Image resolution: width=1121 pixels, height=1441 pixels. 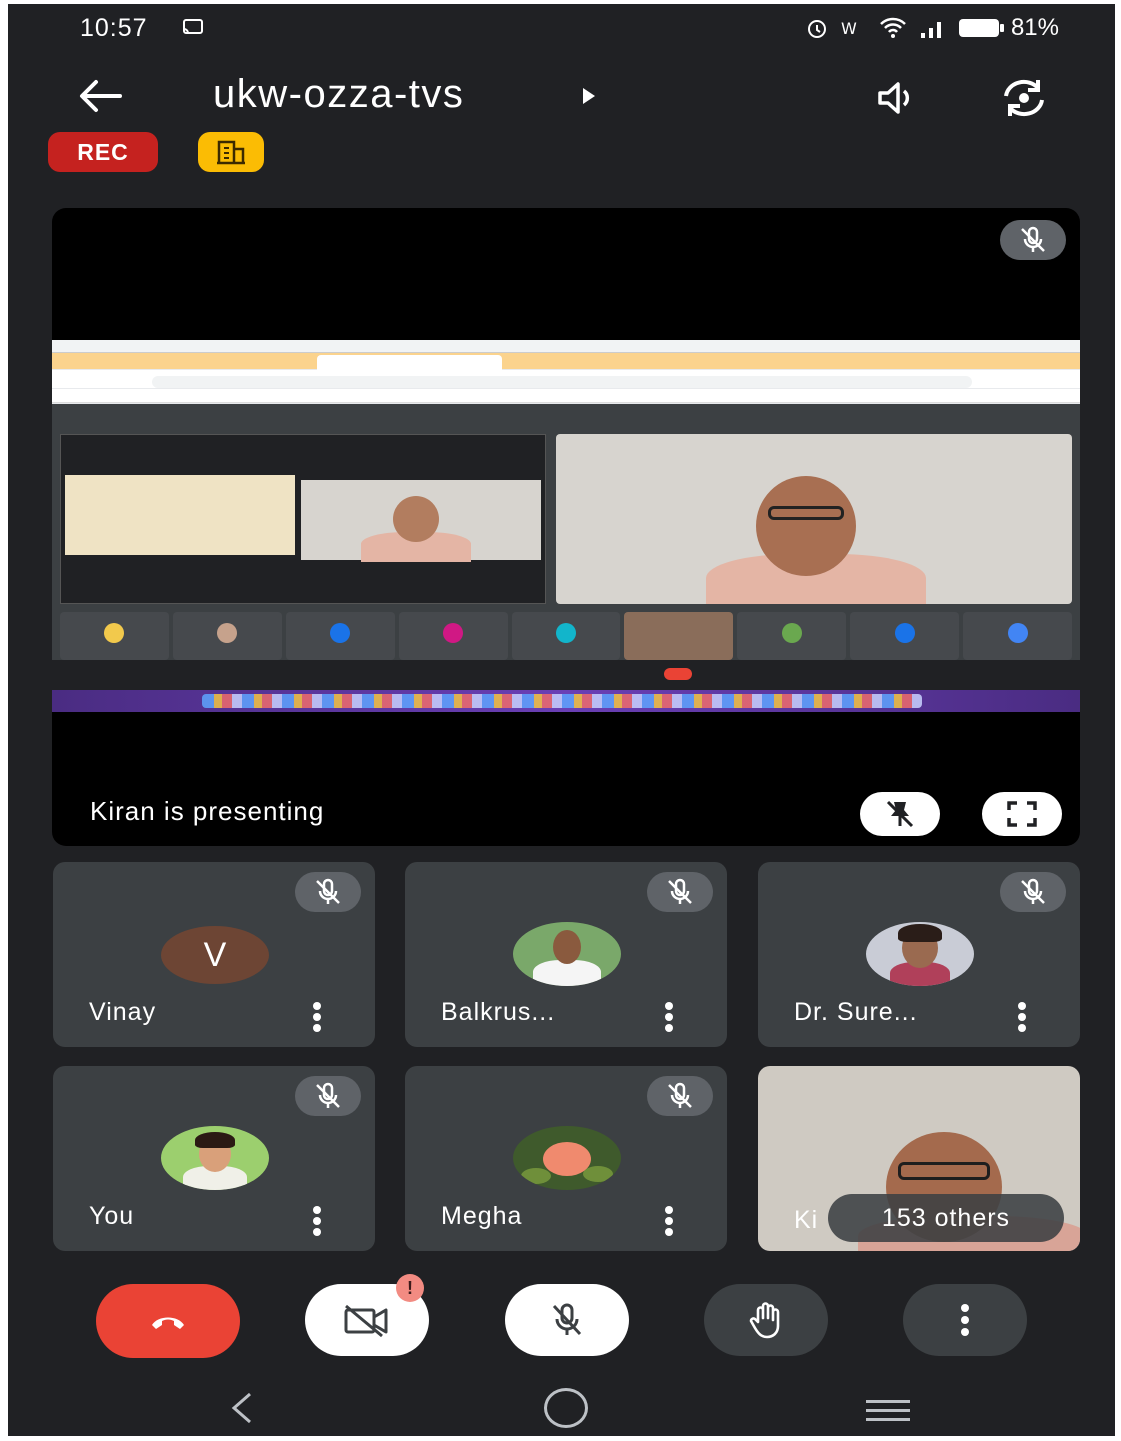 I want to click on shared-menubar, so click(x=566, y=346).